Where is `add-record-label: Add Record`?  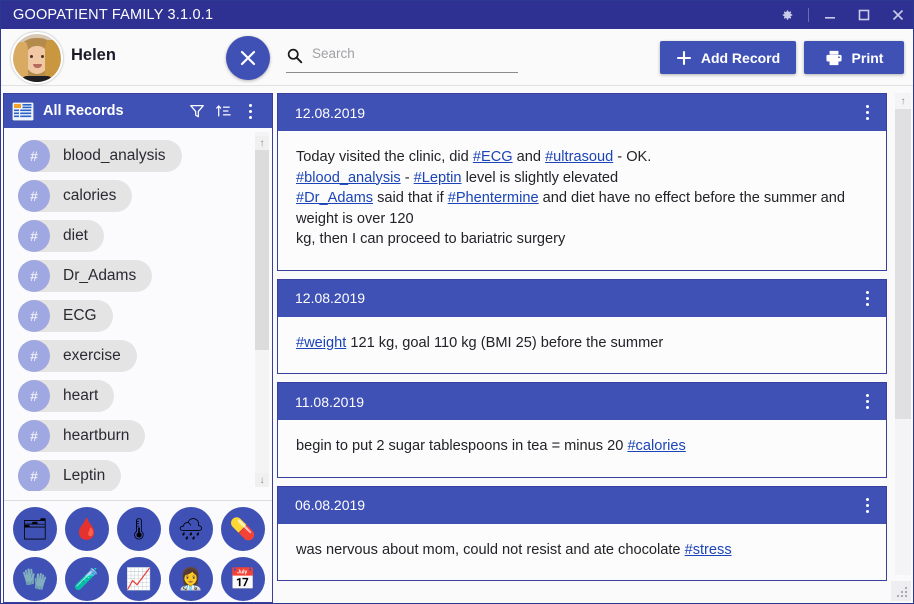 add-record-label: Add Record is located at coordinates (740, 57).